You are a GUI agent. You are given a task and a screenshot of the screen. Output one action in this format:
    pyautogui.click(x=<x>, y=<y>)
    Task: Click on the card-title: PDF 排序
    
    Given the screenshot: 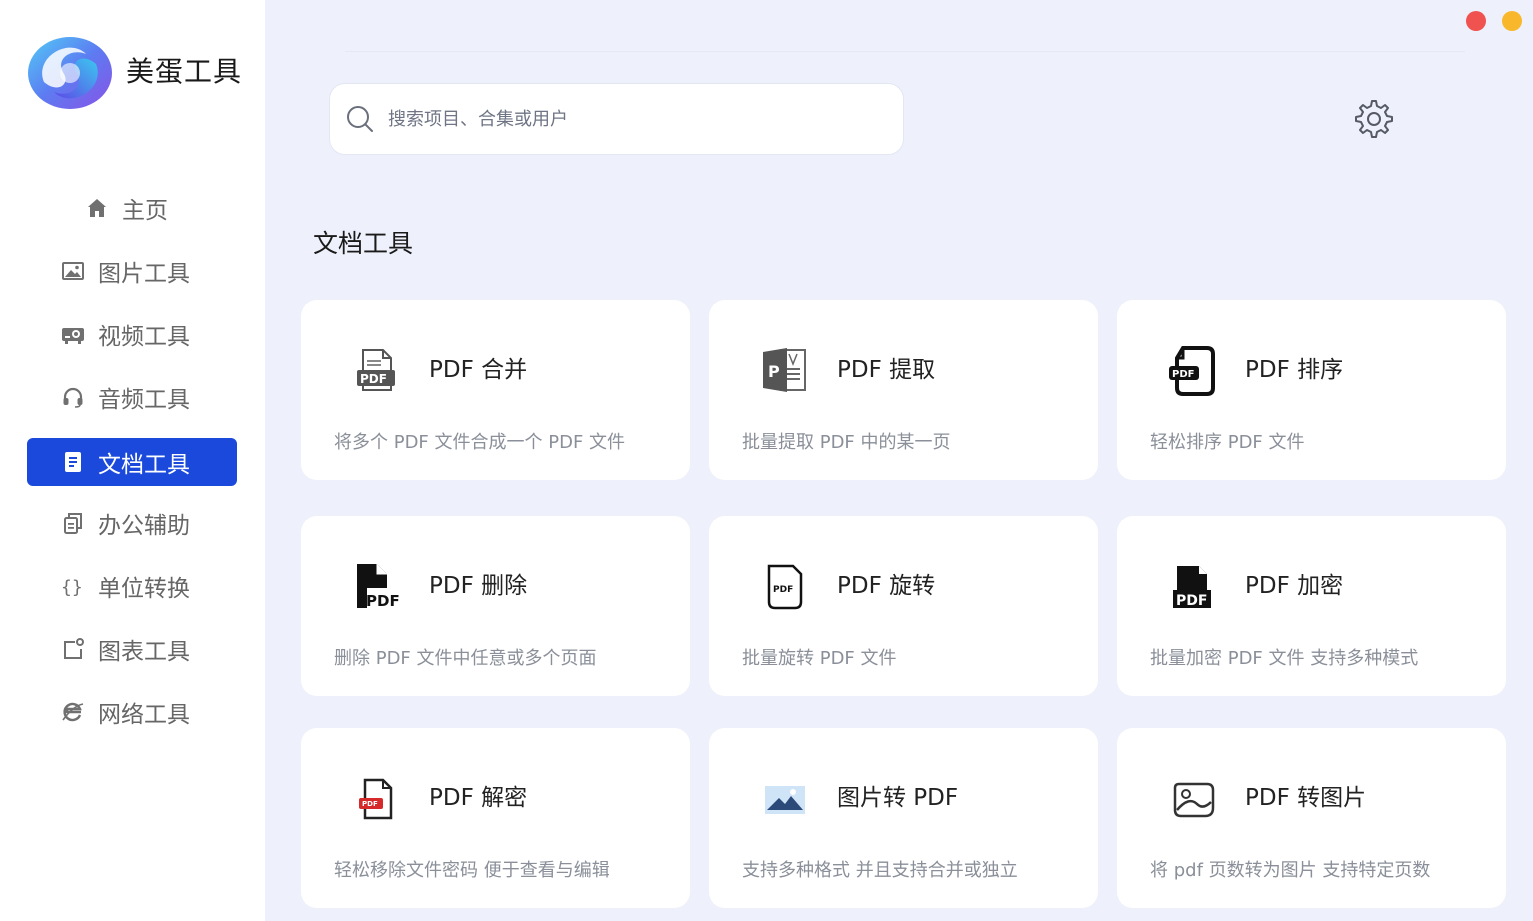 What is the action you would take?
    pyautogui.click(x=1294, y=370)
    